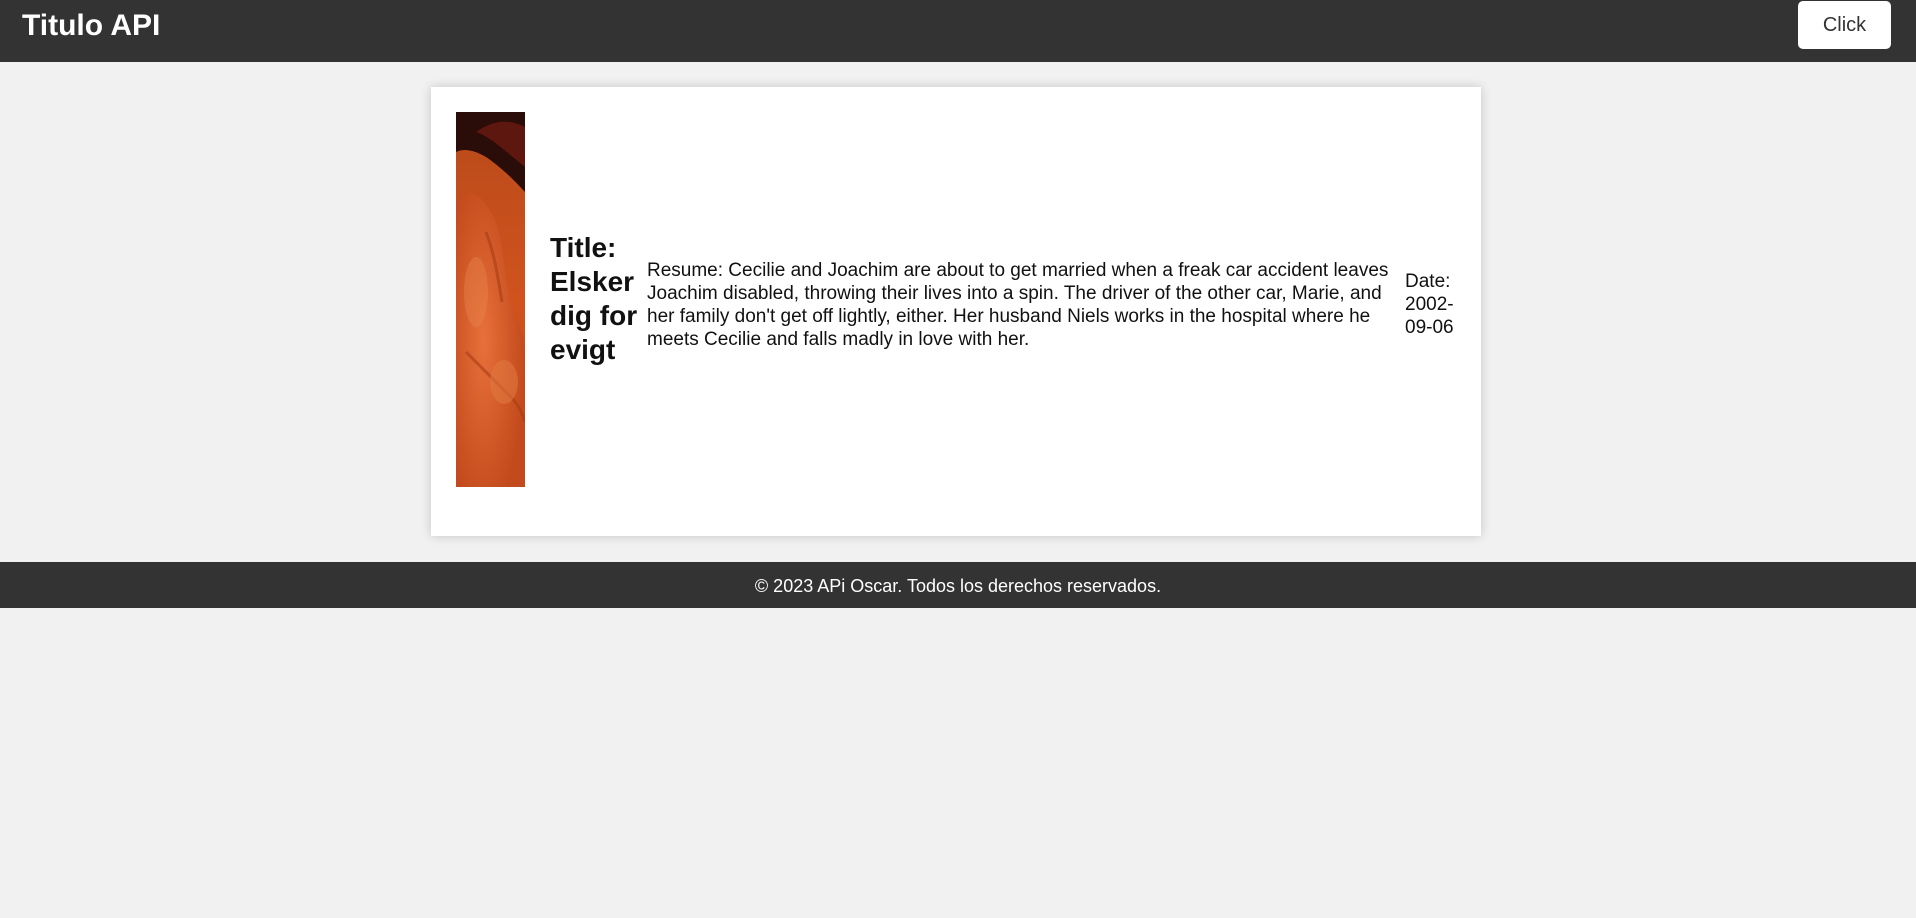  Describe the element at coordinates (91, 25) in the screenshot. I see `site-title: Titulo API` at that location.